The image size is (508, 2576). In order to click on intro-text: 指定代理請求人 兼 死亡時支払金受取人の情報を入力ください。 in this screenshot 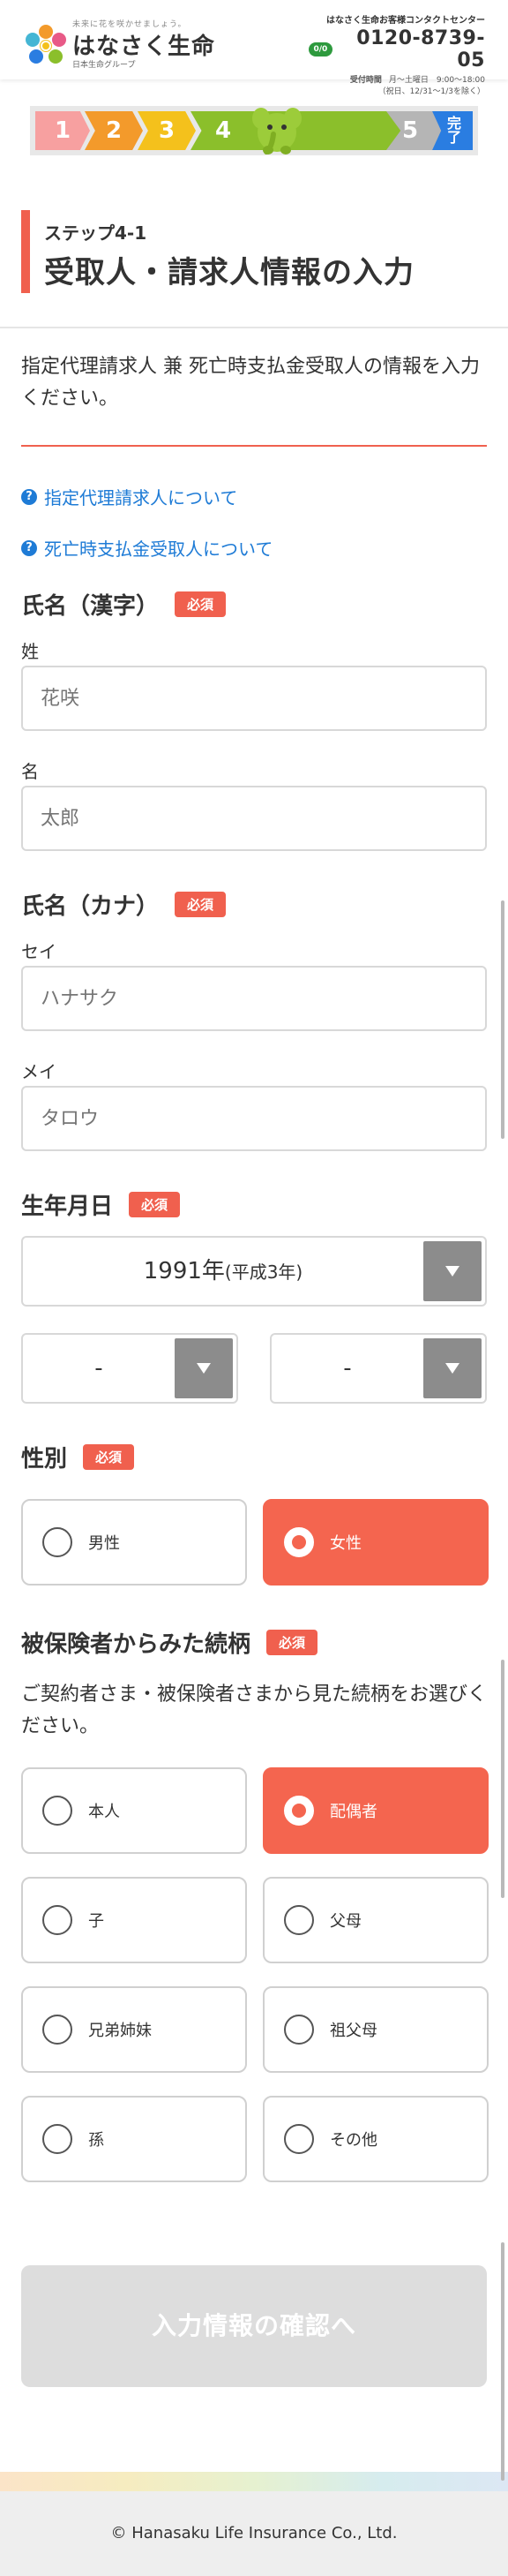, I will do `click(250, 383)`.